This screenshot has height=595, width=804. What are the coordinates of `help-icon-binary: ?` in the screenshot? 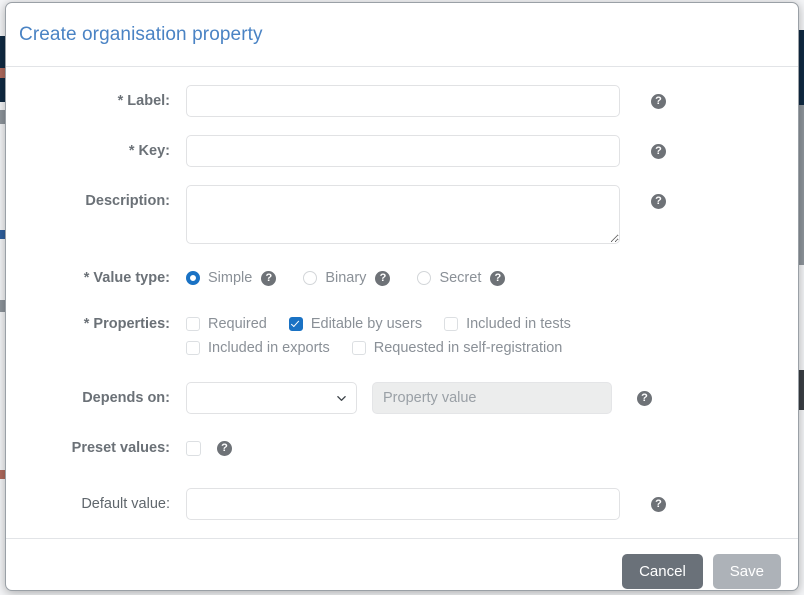 It's located at (383, 278).